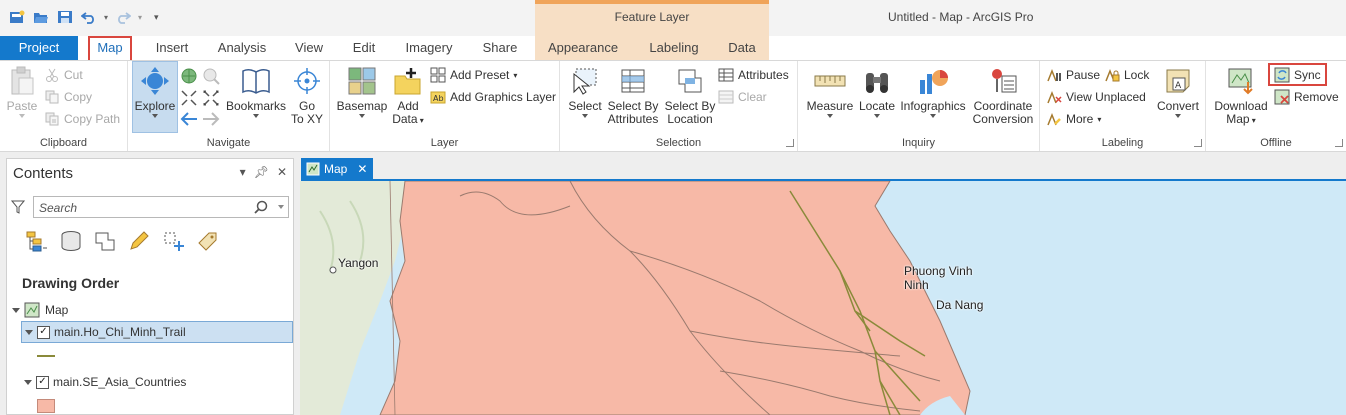  I want to click on list-by-data-source-icon, so click(71, 241).